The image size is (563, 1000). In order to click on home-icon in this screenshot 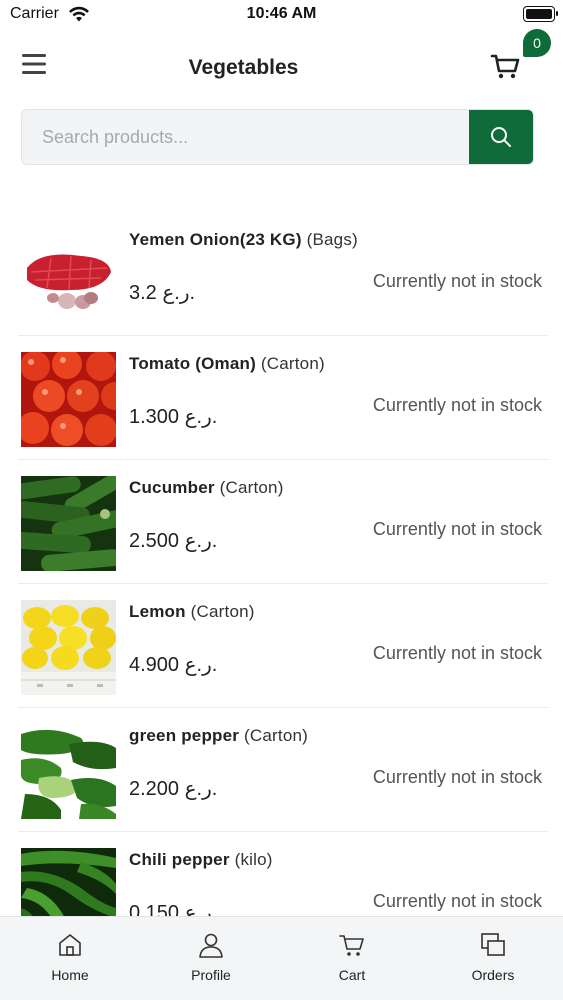, I will do `click(70, 945)`.